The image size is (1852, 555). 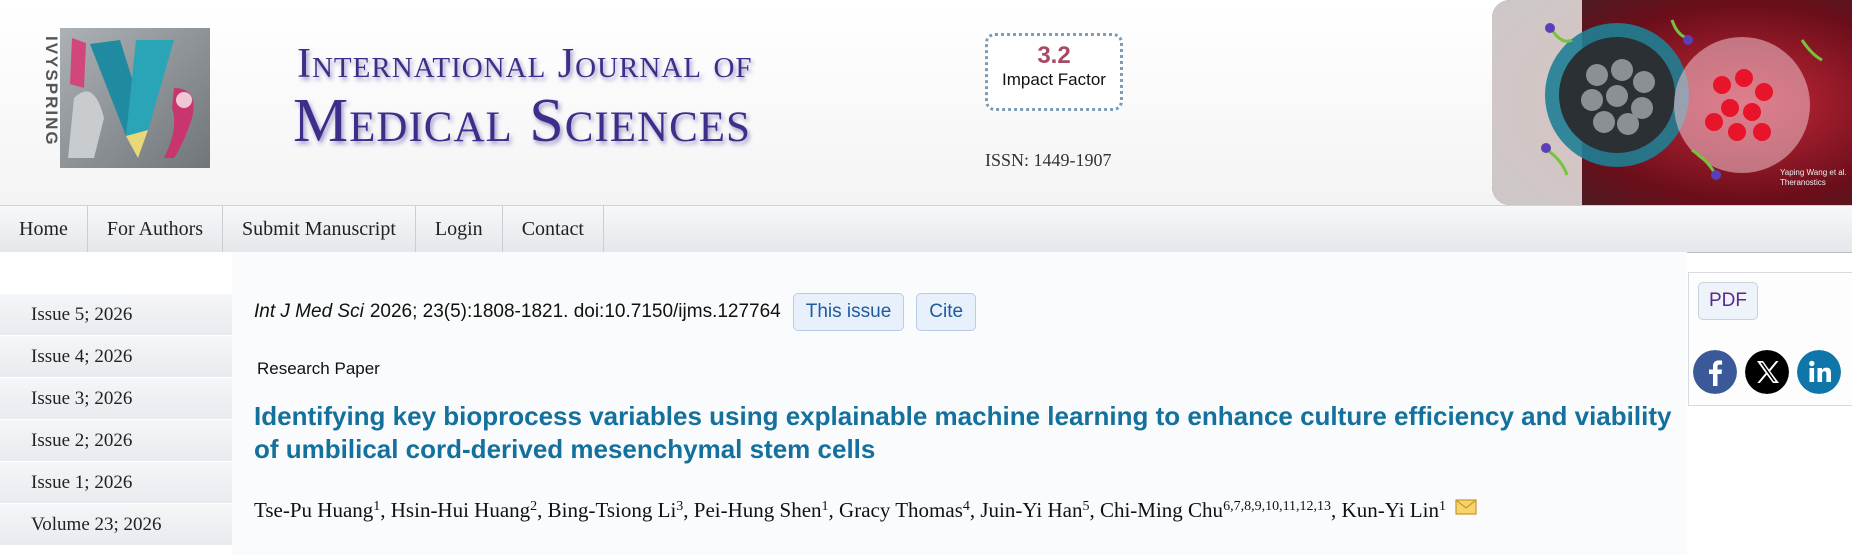 I want to click on journal-title-line2: Medical Sciences, so click(x=522, y=121).